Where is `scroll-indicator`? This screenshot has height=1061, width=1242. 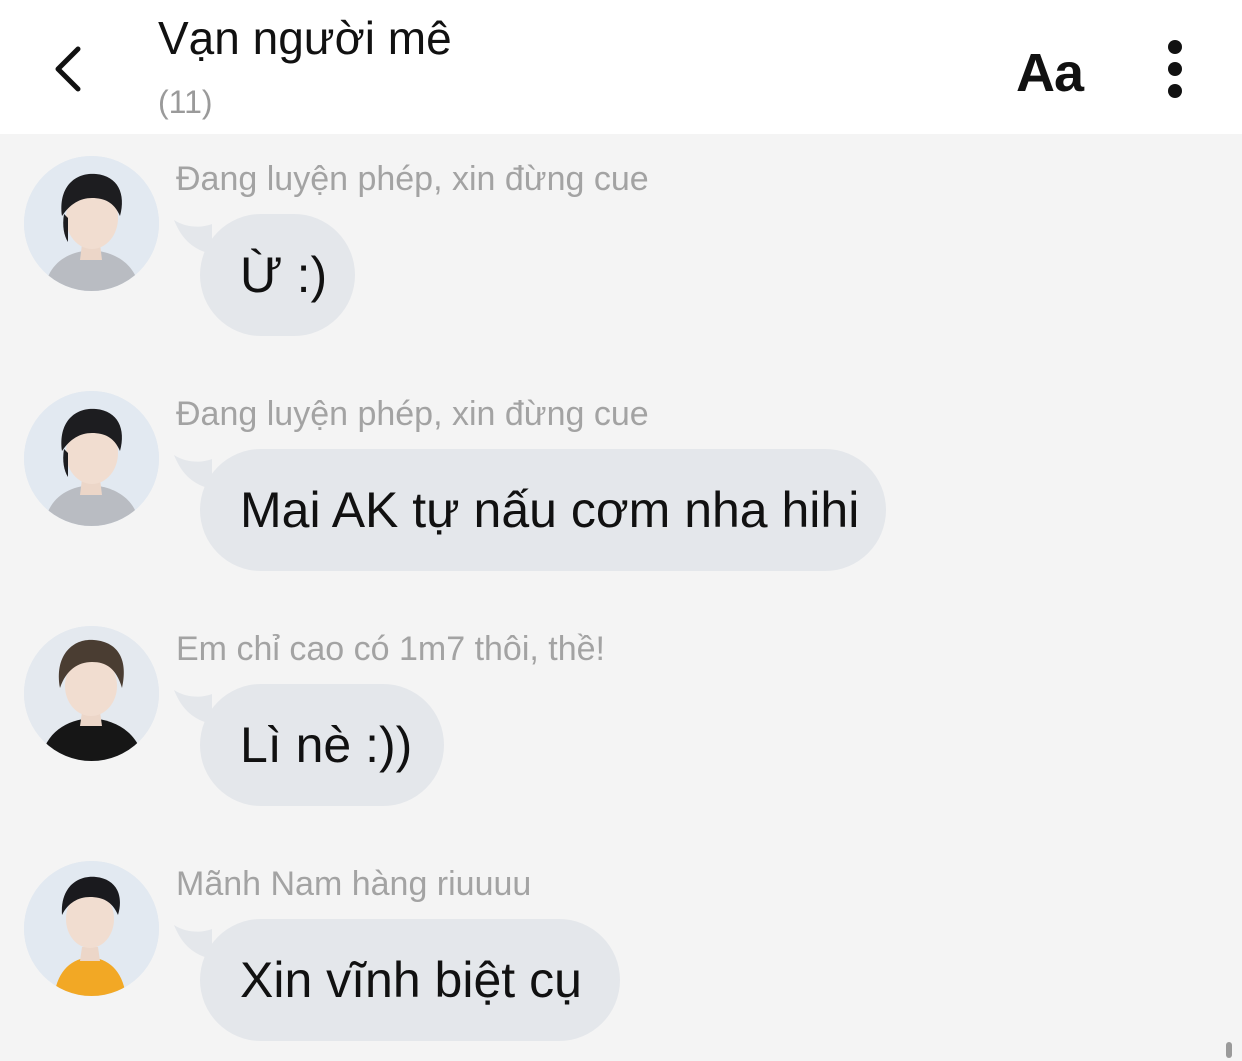 scroll-indicator is located at coordinates (1229, 1050).